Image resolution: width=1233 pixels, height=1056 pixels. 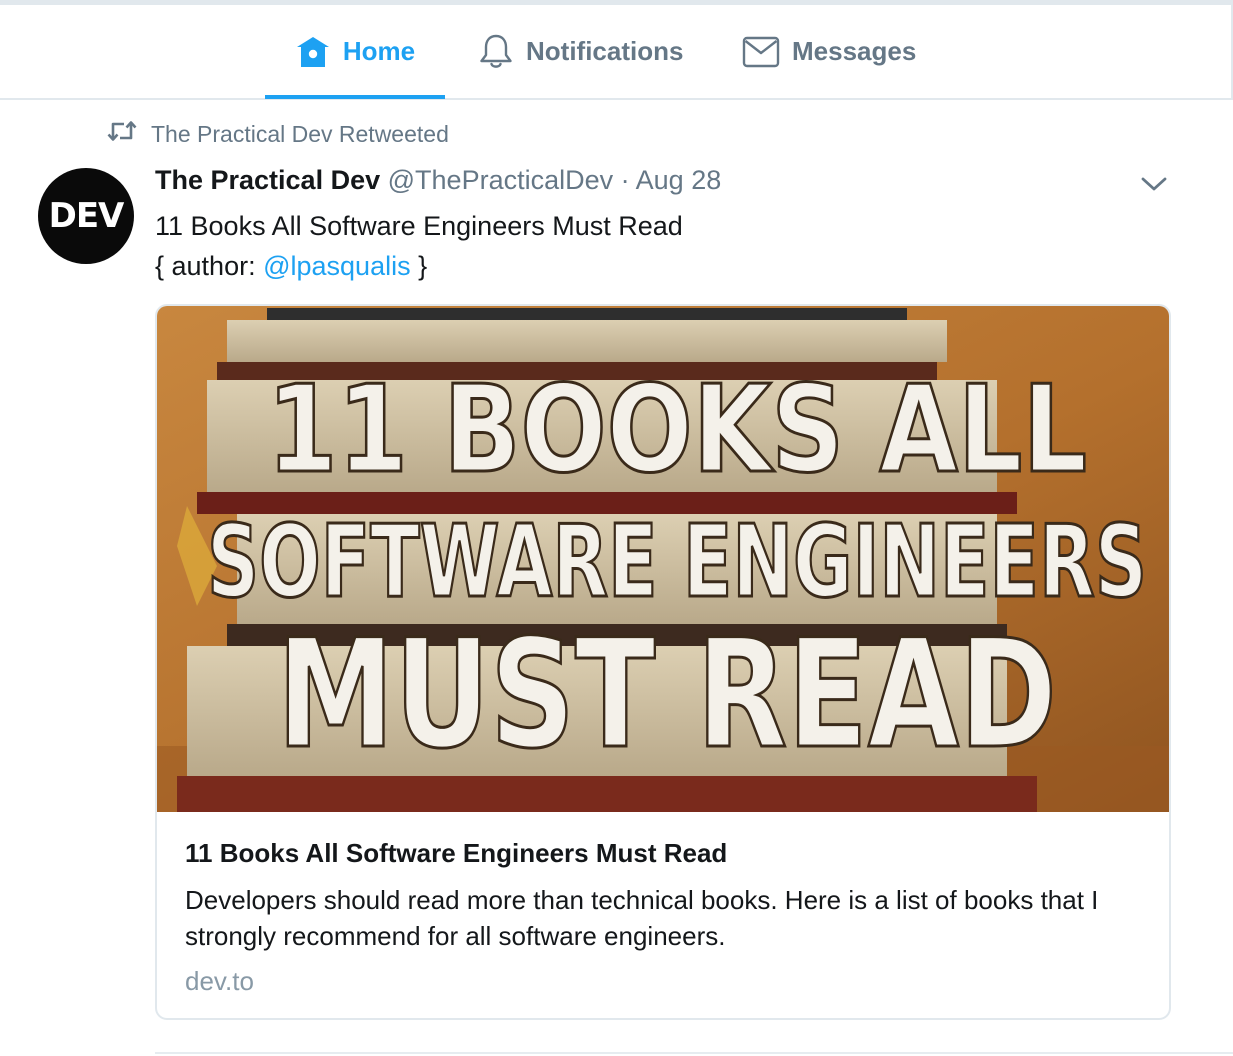 What do you see at coordinates (694, 1053) in the screenshot?
I see `tweet-divider` at bounding box center [694, 1053].